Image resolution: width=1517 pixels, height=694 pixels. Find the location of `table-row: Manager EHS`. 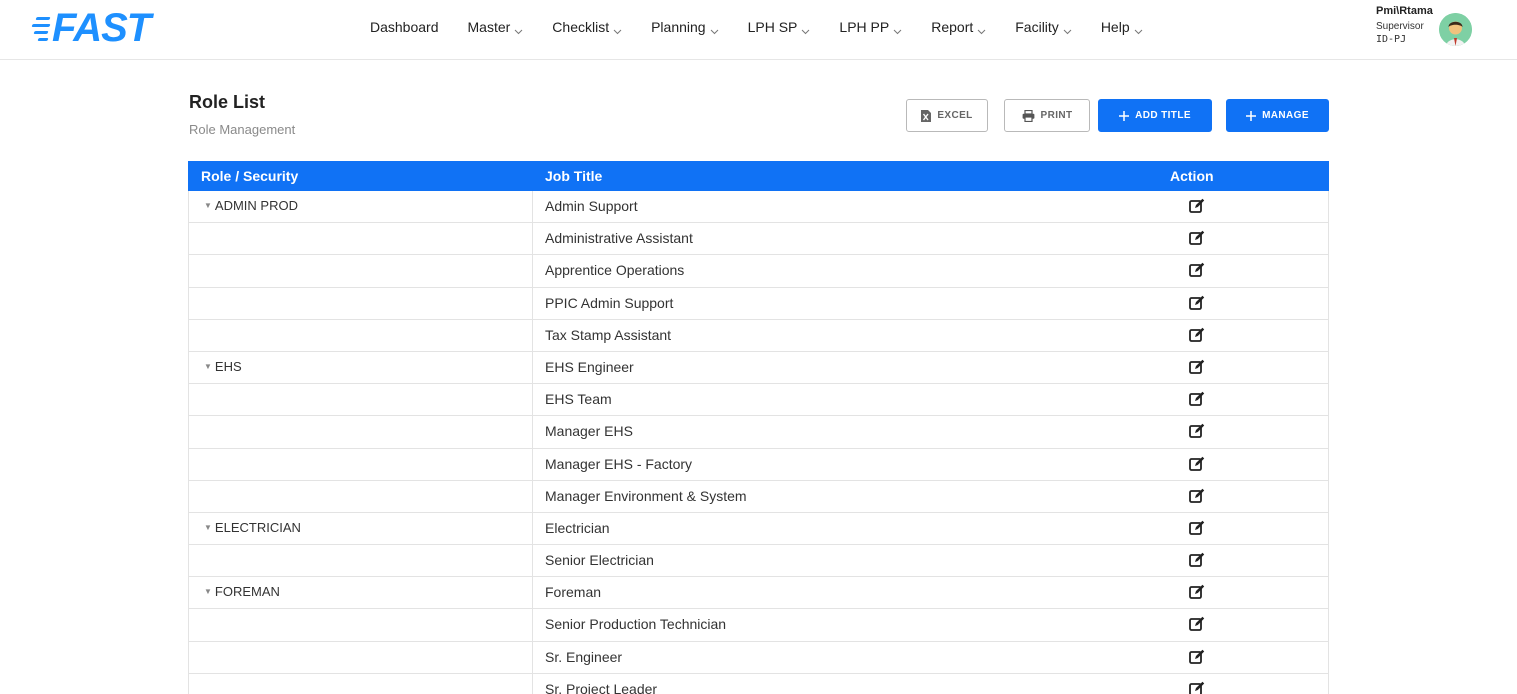

table-row: Manager EHS is located at coordinates (758, 432).